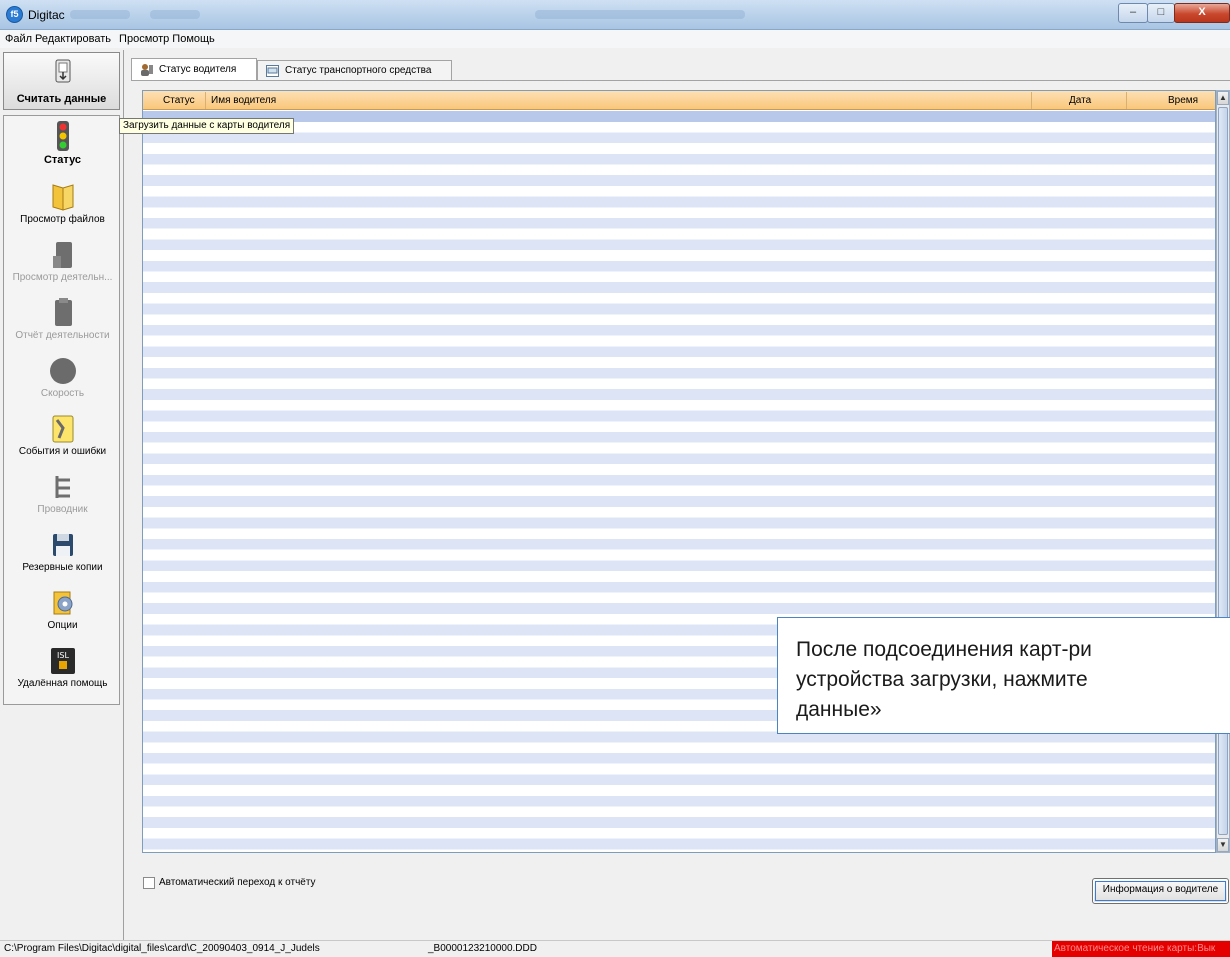 This screenshot has width=1230, height=957. I want to click on checkbox-label: Автоматический переход к отчёту, so click(237, 882).